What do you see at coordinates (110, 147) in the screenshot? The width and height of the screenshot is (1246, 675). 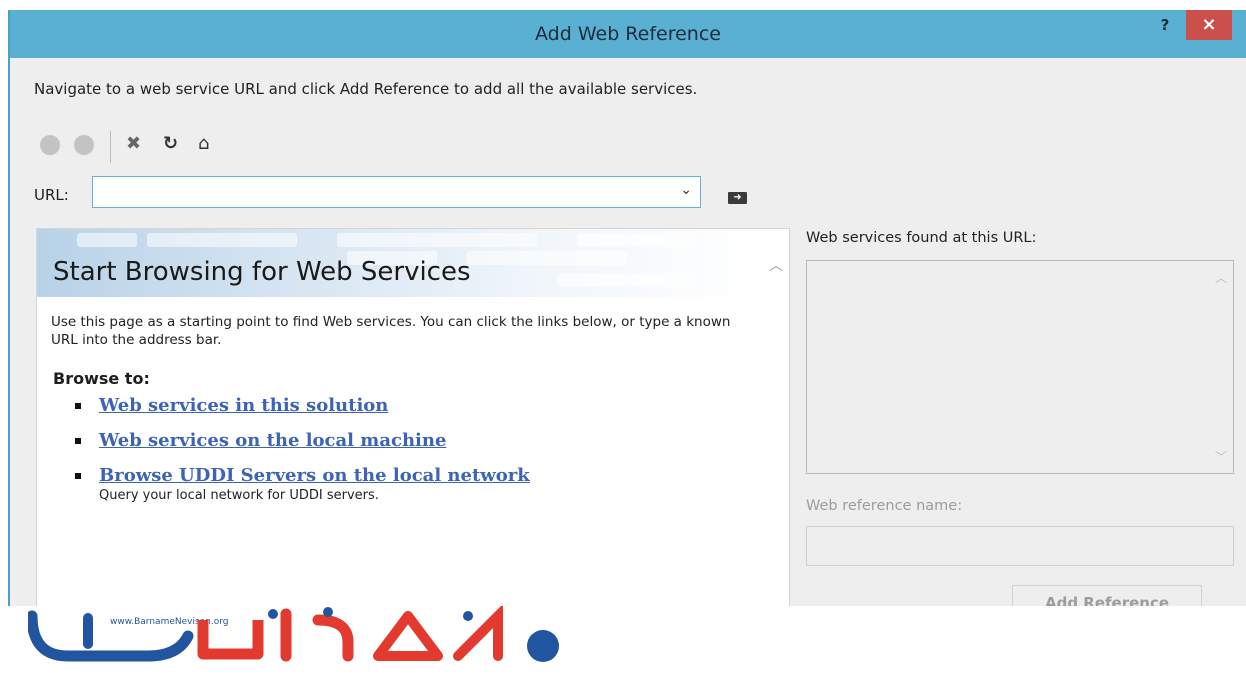 I see `toolbar-divider` at bounding box center [110, 147].